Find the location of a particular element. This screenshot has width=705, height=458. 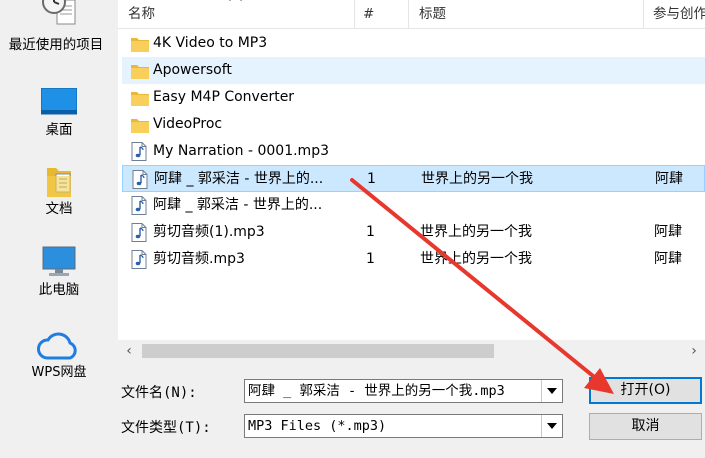

filename-input: 阿肆 _ 郭采洁 - 世界上的另一个我.mp3 is located at coordinates (376, 391).